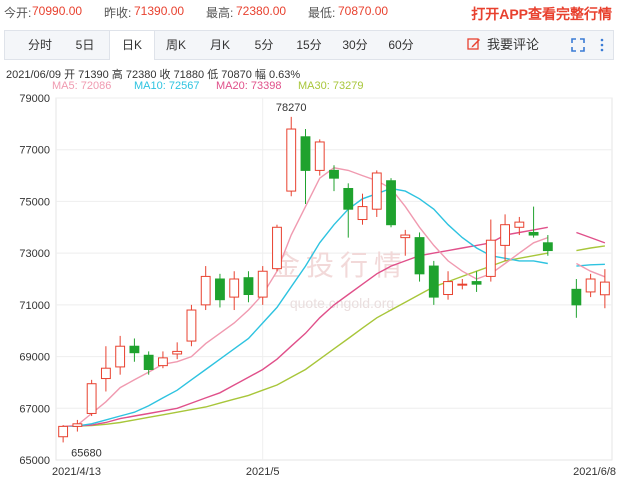  I want to click on x-tick-label: 2021/4/13, so click(76, 472).